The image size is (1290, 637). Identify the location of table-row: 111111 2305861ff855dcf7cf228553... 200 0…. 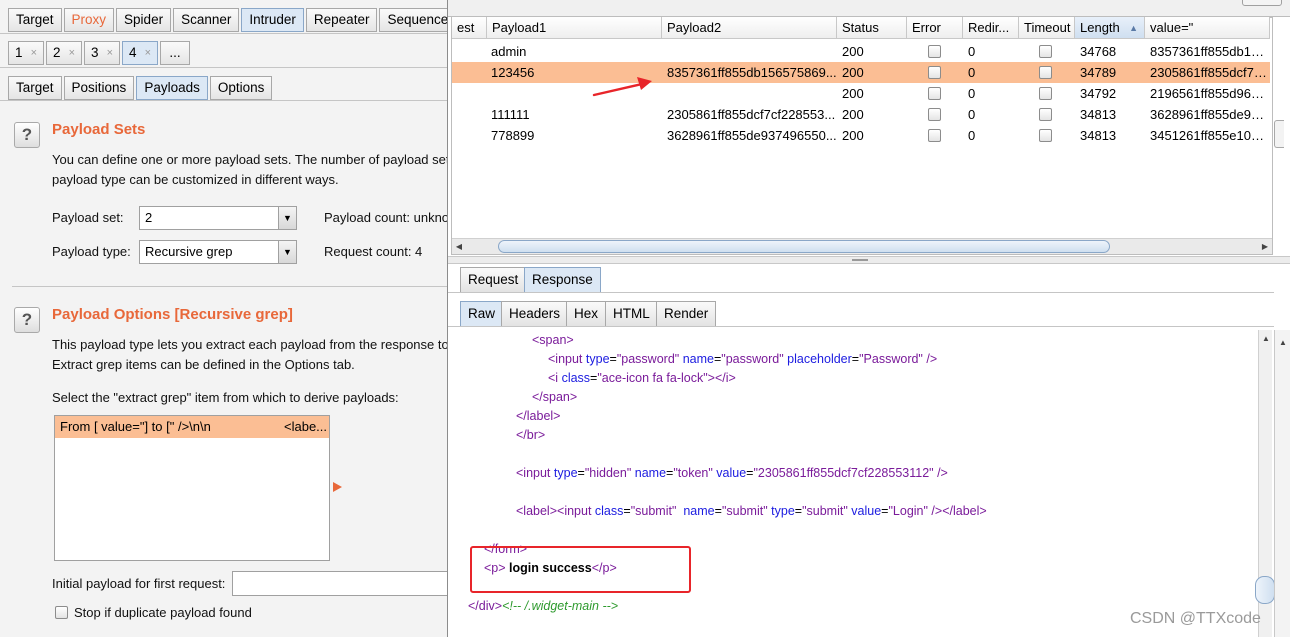
(861, 114).